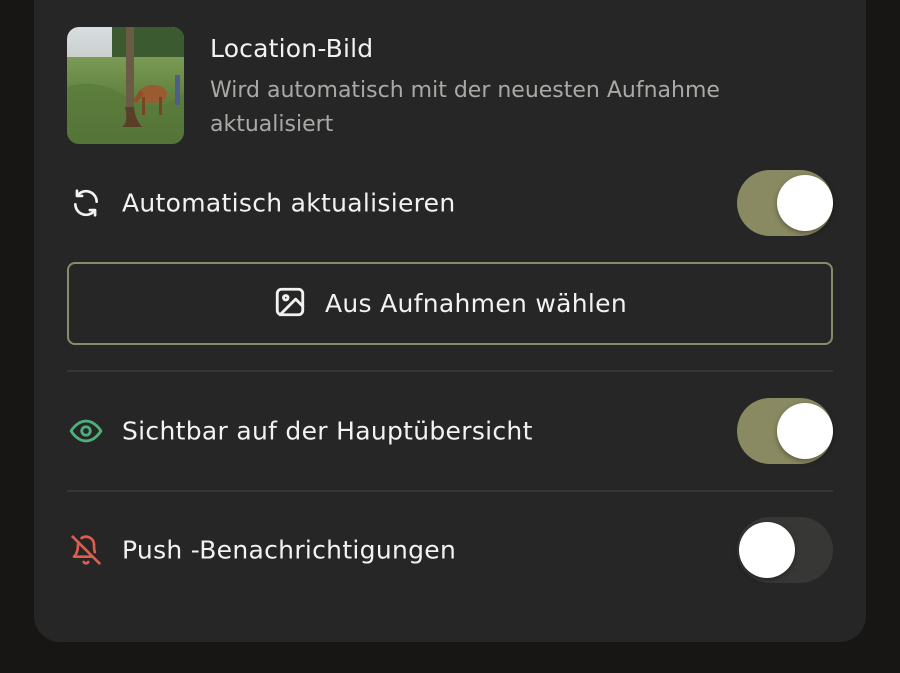 Image resolution: width=900 pixels, height=673 pixels. Describe the element at coordinates (327, 431) in the screenshot. I see `visibility-label: Sichtbar auf der Hauptübersicht` at that location.